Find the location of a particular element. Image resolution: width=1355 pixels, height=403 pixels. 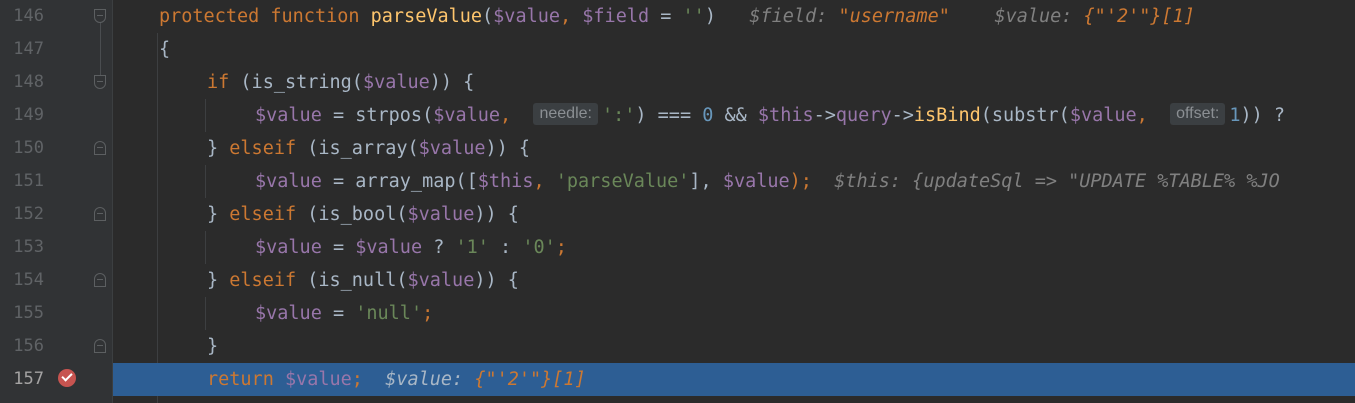

line-number: 154 is located at coordinates (28, 280).